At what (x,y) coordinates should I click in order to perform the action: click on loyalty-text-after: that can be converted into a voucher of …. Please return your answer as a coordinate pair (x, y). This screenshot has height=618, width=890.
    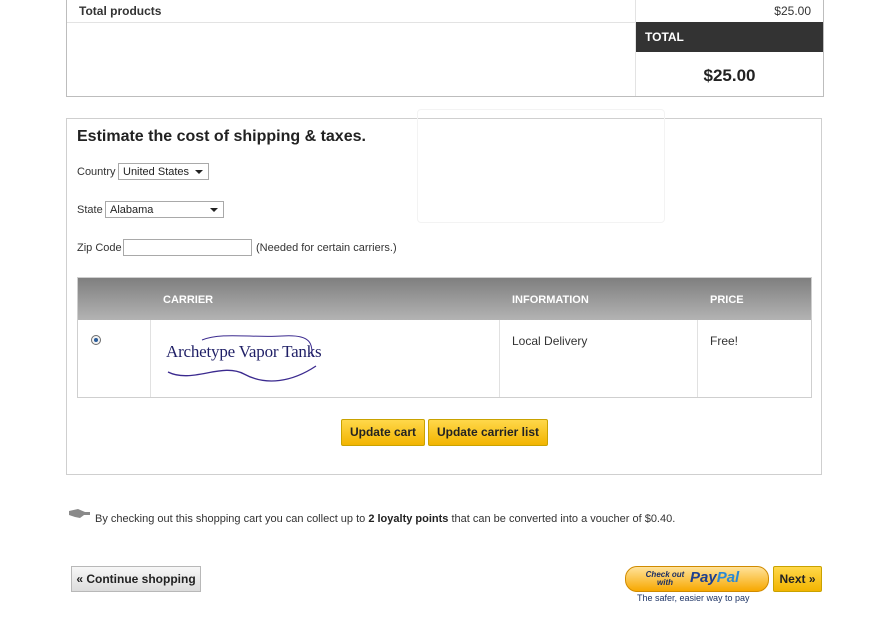
    Looking at the image, I should click on (562, 519).